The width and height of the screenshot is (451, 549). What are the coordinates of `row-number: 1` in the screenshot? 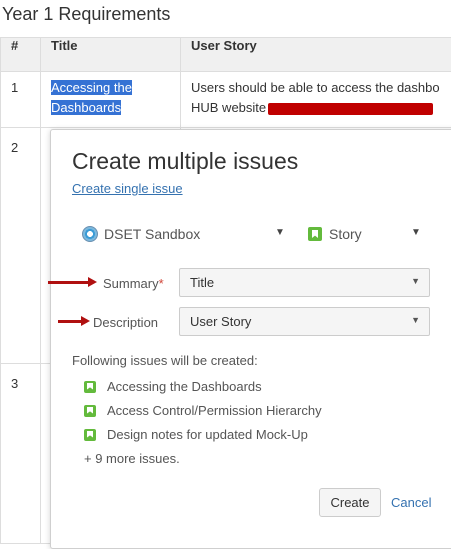 It's located at (21, 100).